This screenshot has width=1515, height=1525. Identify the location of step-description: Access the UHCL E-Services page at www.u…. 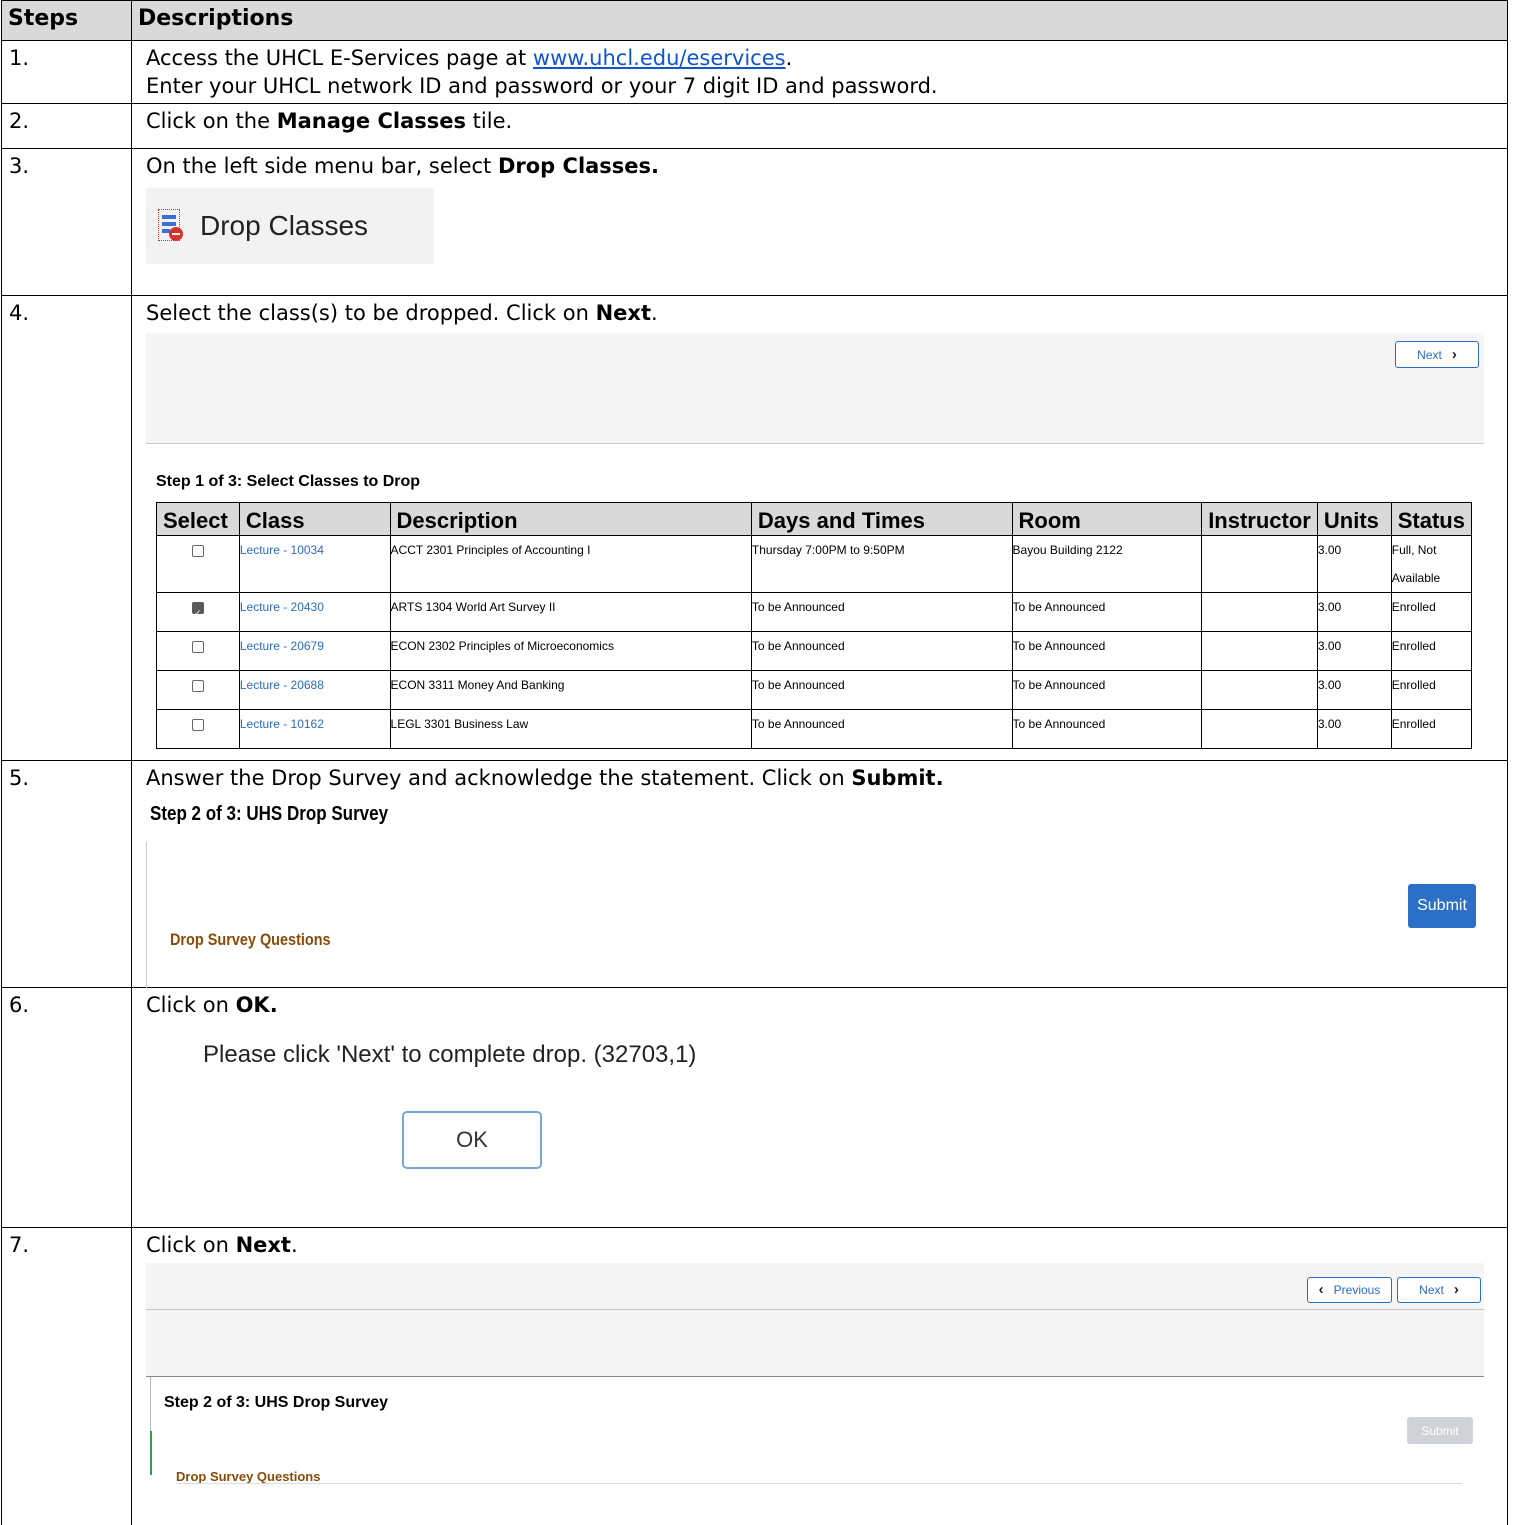
(819, 72).